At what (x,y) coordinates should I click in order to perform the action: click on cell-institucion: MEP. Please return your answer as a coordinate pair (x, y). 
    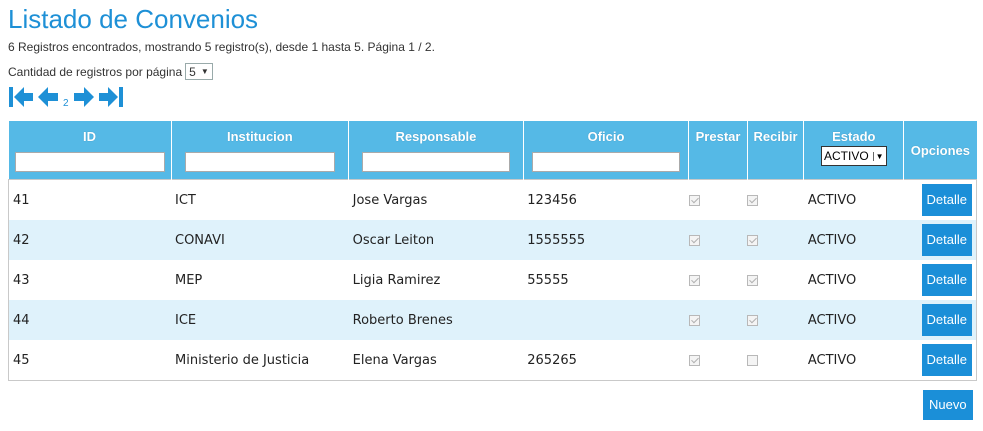
    Looking at the image, I should click on (260, 280).